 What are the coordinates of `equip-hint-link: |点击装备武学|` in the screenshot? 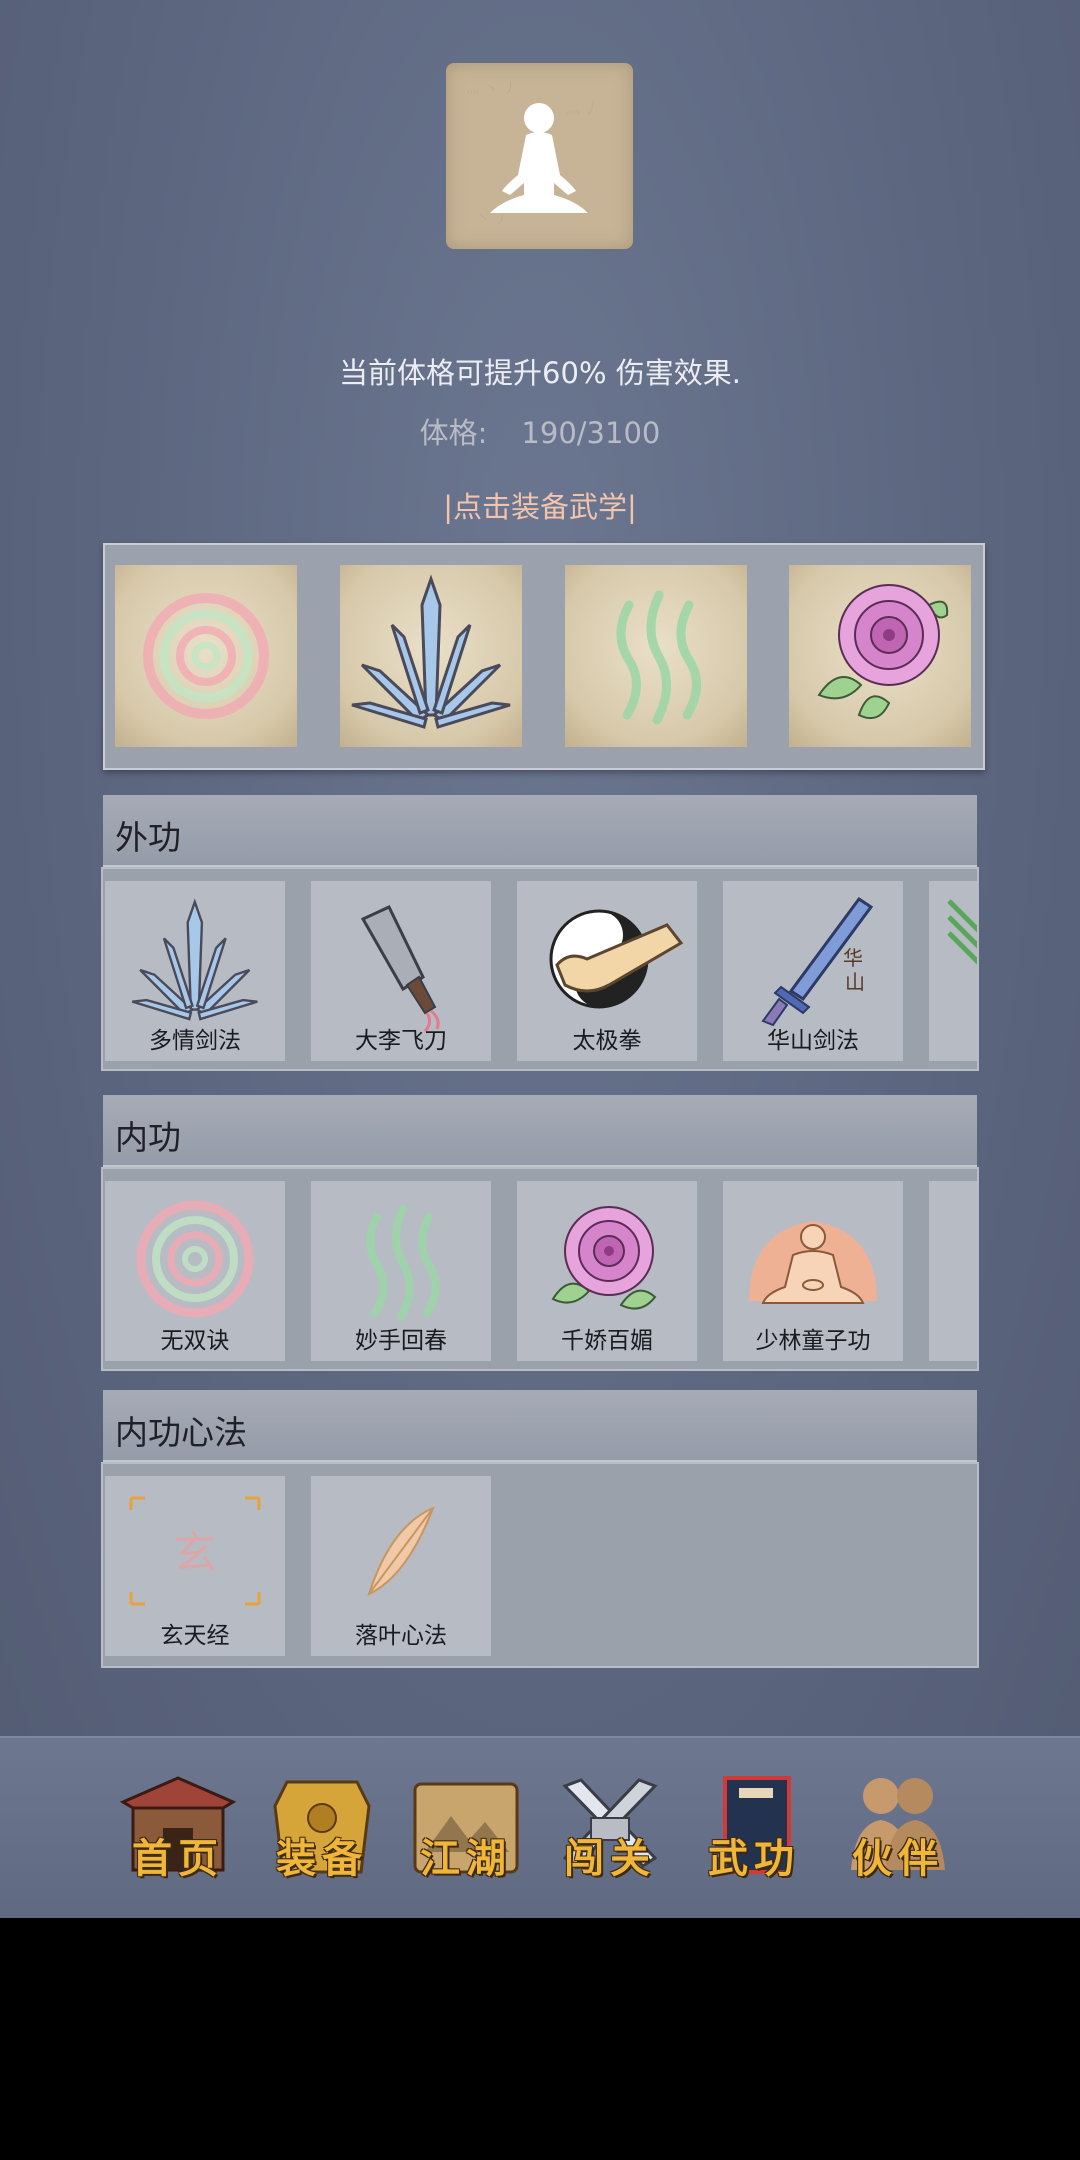 It's located at (540, 505).